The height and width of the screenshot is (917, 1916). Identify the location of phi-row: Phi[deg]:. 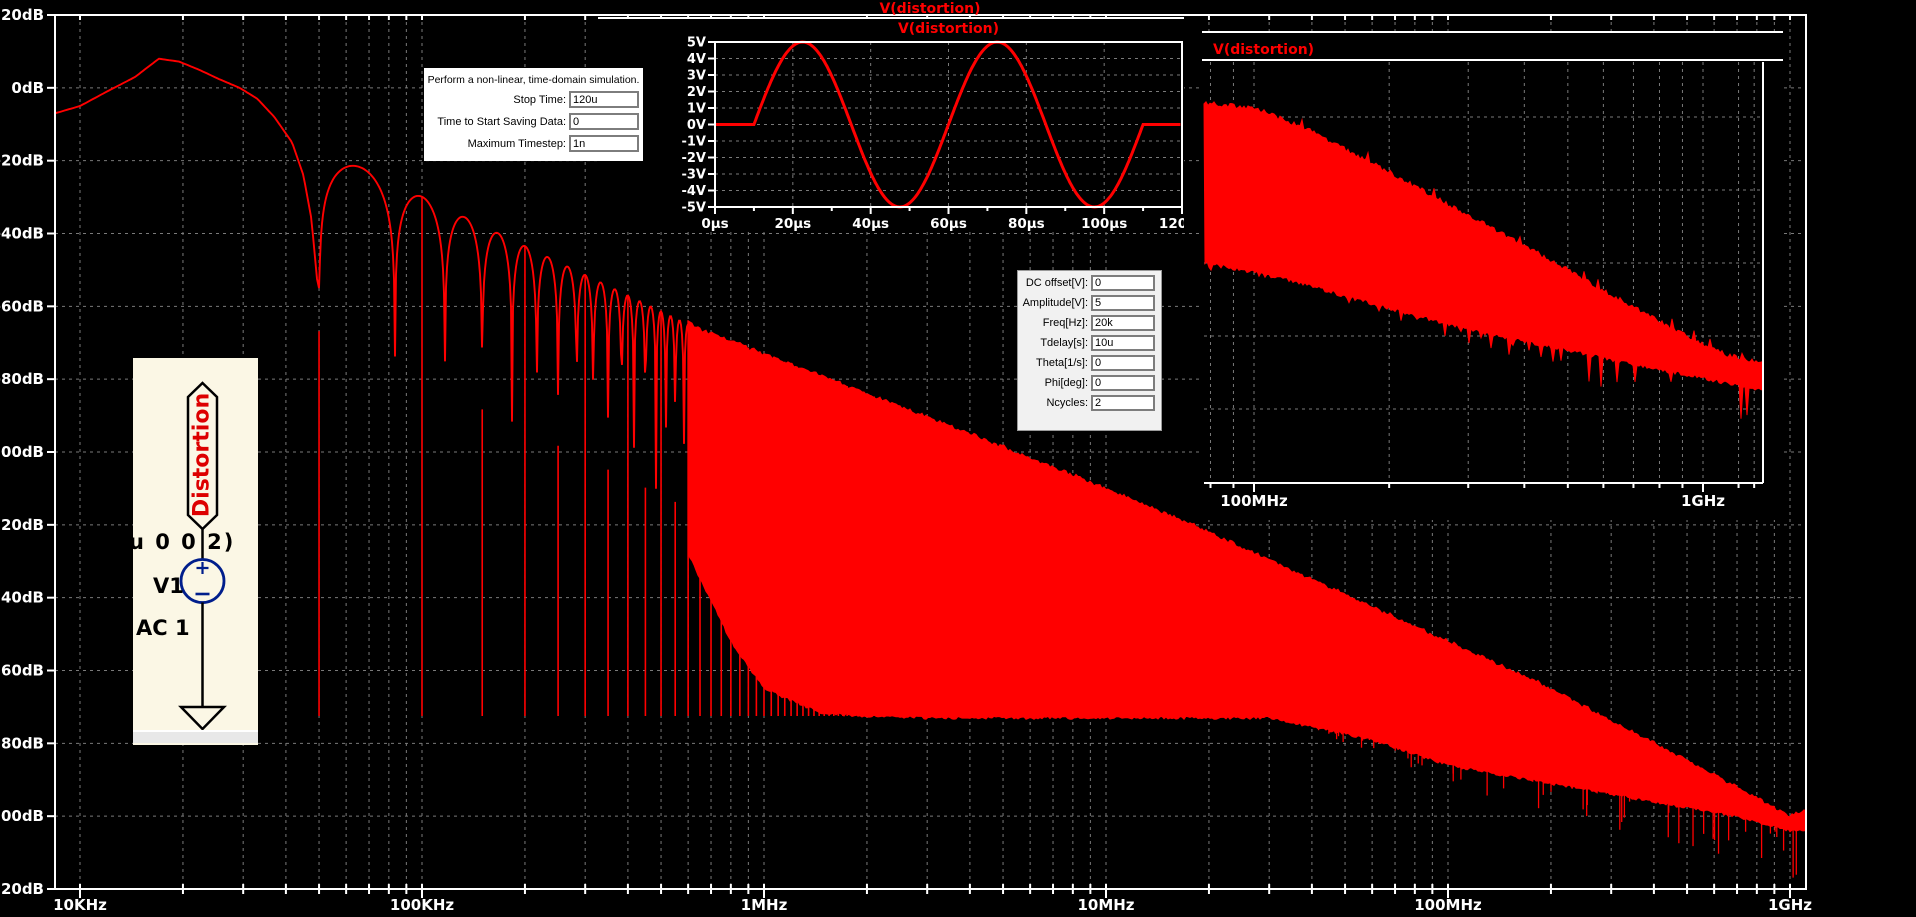
(1086, 383).